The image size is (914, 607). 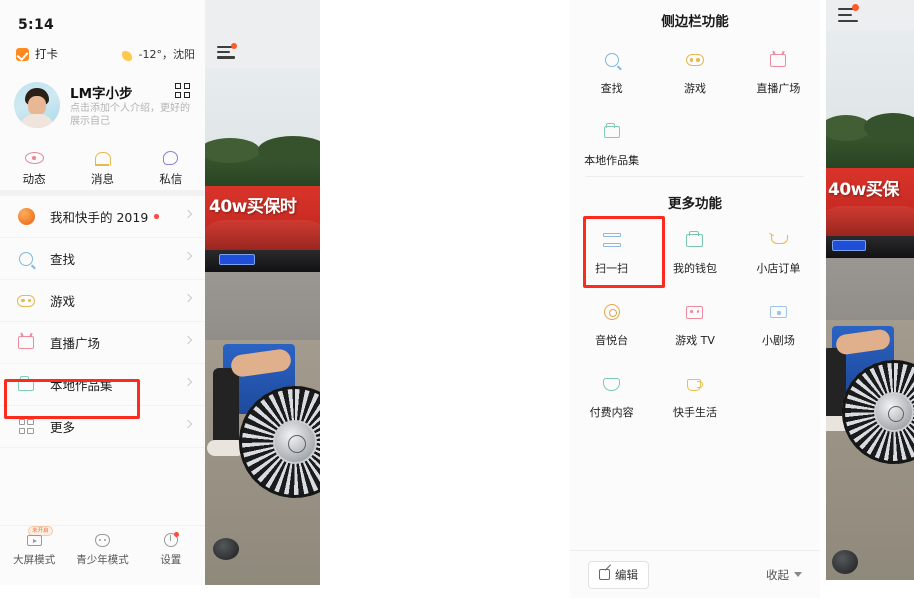 What do you see at coordinates (102, 343) in the screenshot?
I see `menu-item-live: 直播广场` at bounding box center [102, 343].